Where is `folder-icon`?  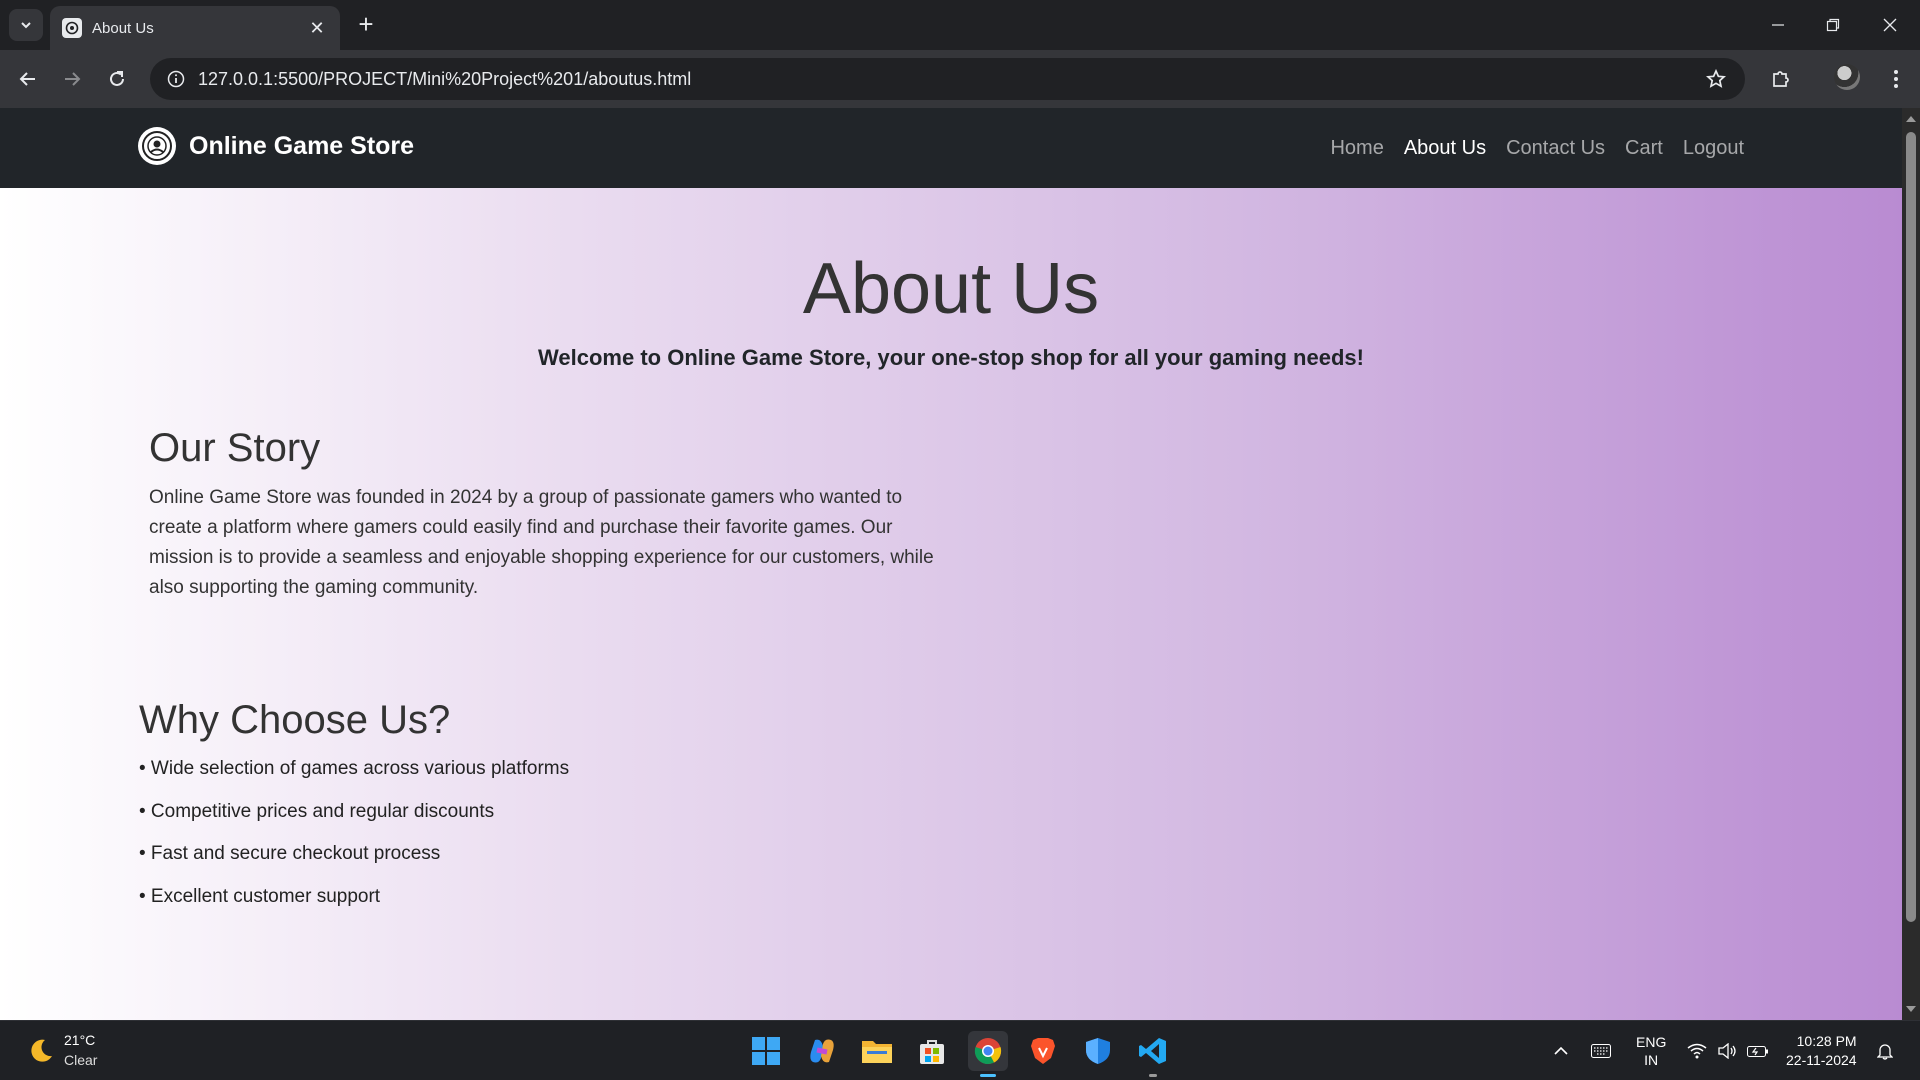
folder-icon is located at coordinates (877, 1052).